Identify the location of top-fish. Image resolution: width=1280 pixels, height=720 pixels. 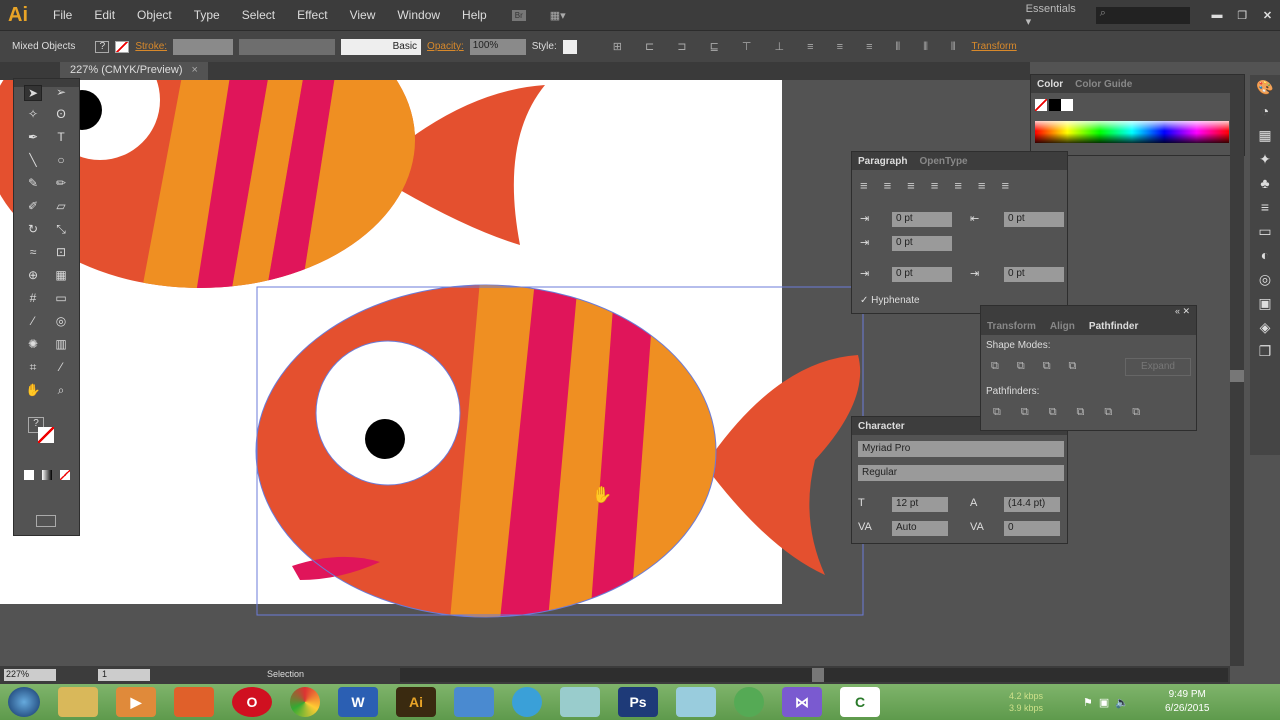
(272, 190).